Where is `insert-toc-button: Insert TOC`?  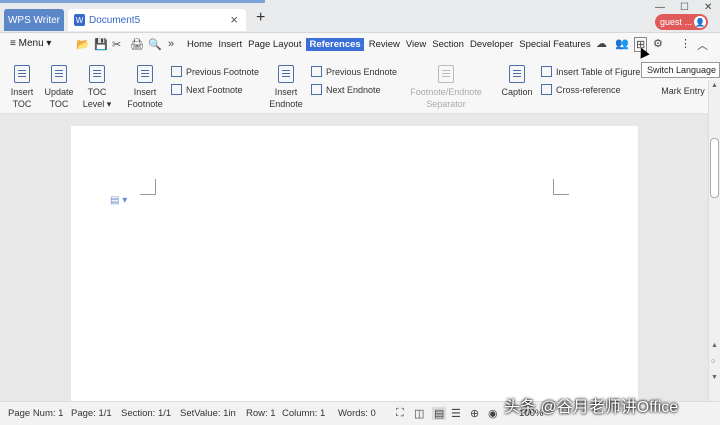 insert-toc-button: Insert TOC is located at coordinates (22, 87).